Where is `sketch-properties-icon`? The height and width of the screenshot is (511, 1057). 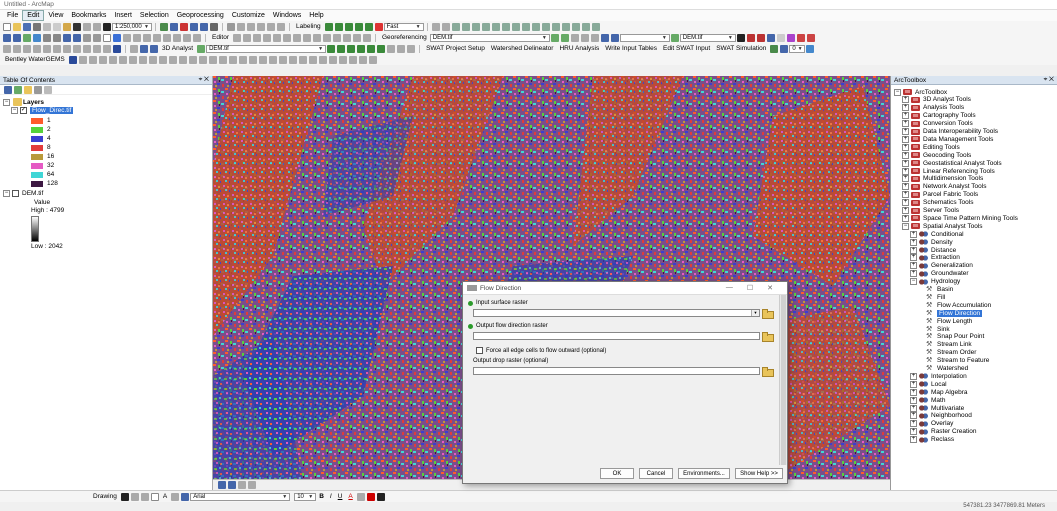 sketch-properties-icon is located at coordinates (356, 37).